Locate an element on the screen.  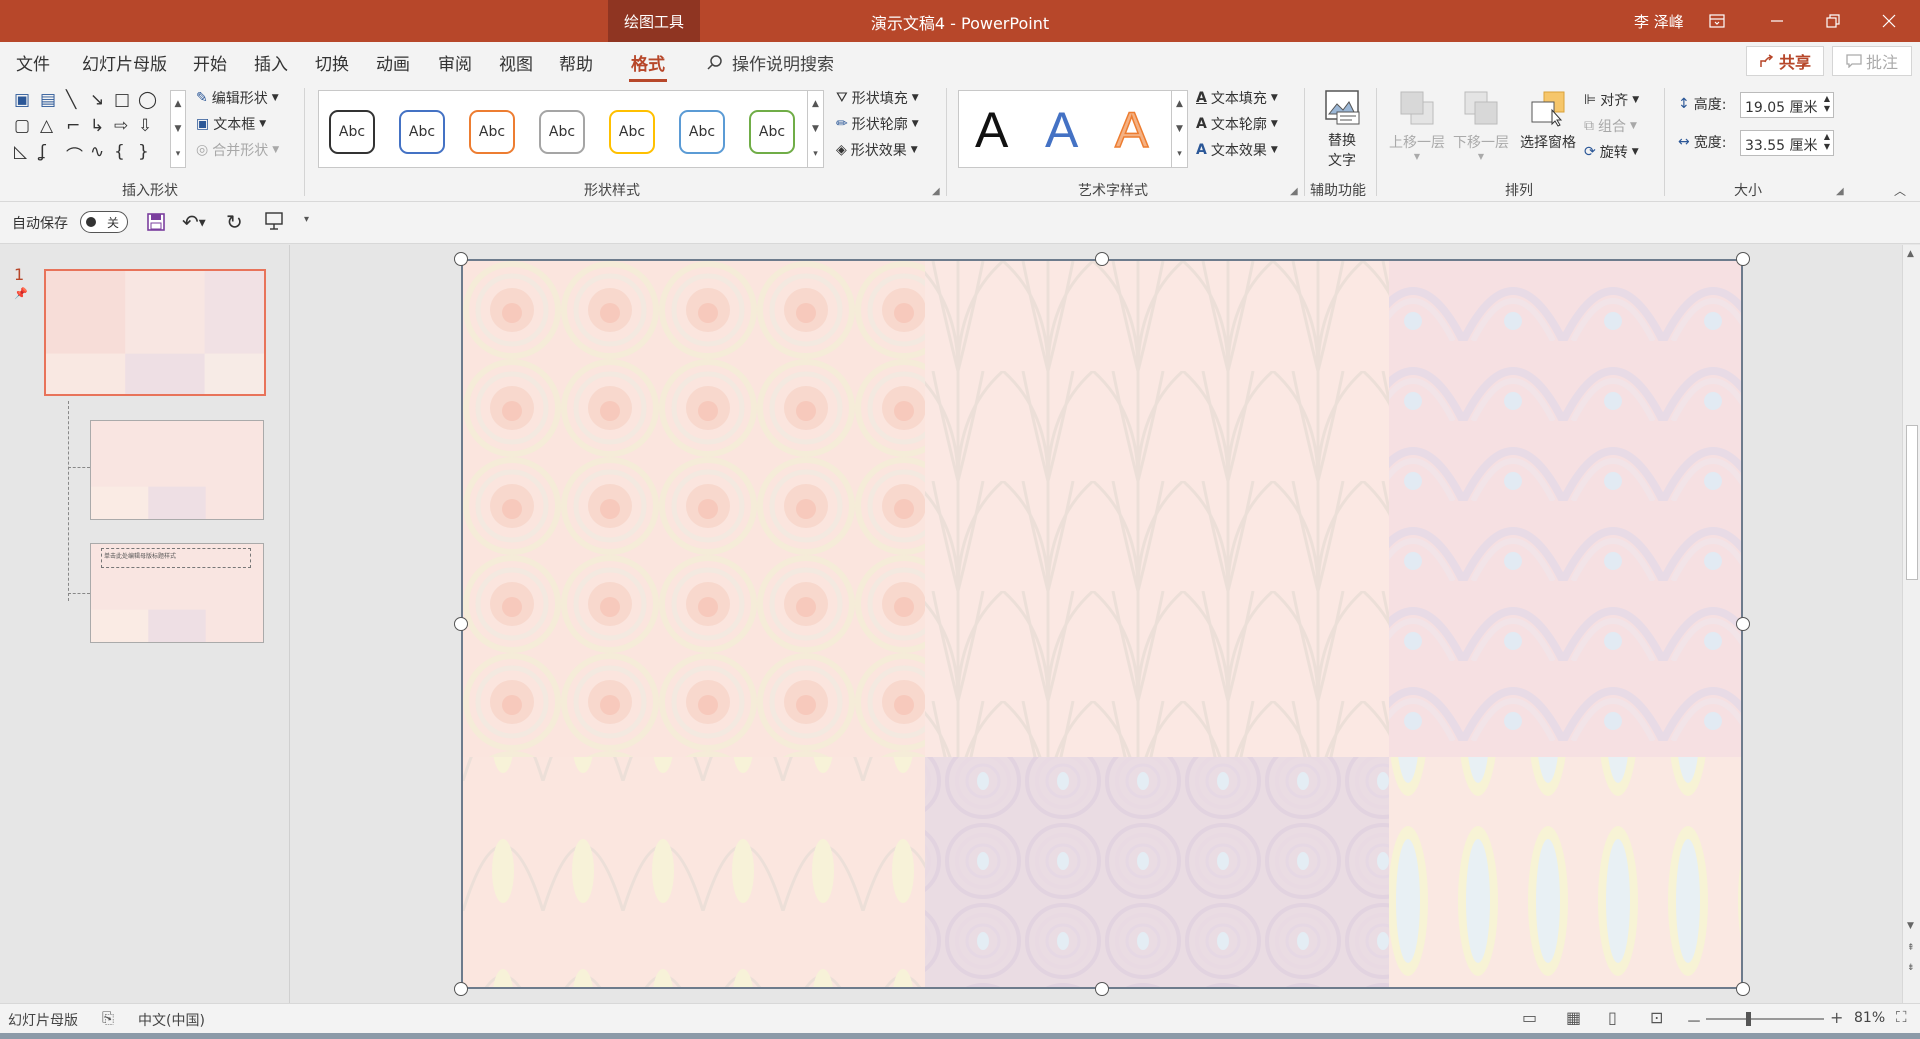
alt-text-button: 替换 文字 is located at coordinates (1342, 131).